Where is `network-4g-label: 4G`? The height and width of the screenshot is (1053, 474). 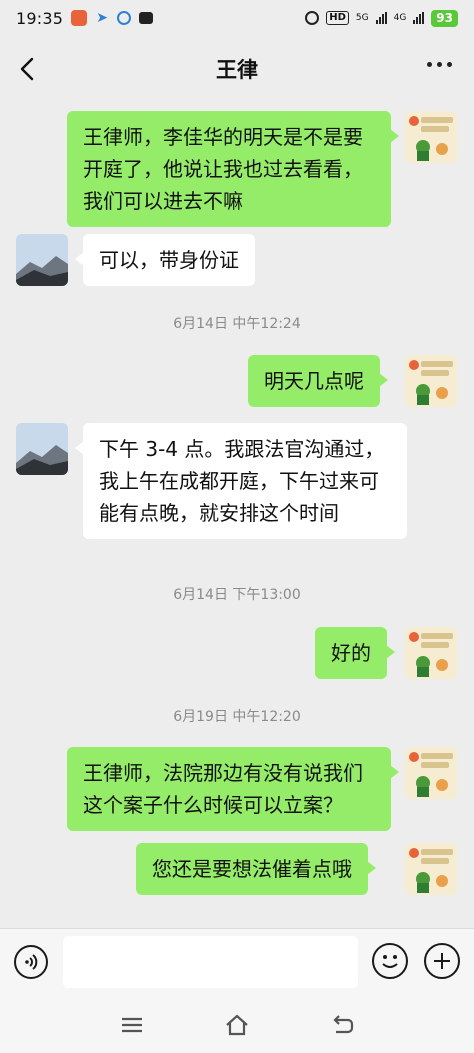 network-4g-label: 4G is located at coordinates (400, 17).